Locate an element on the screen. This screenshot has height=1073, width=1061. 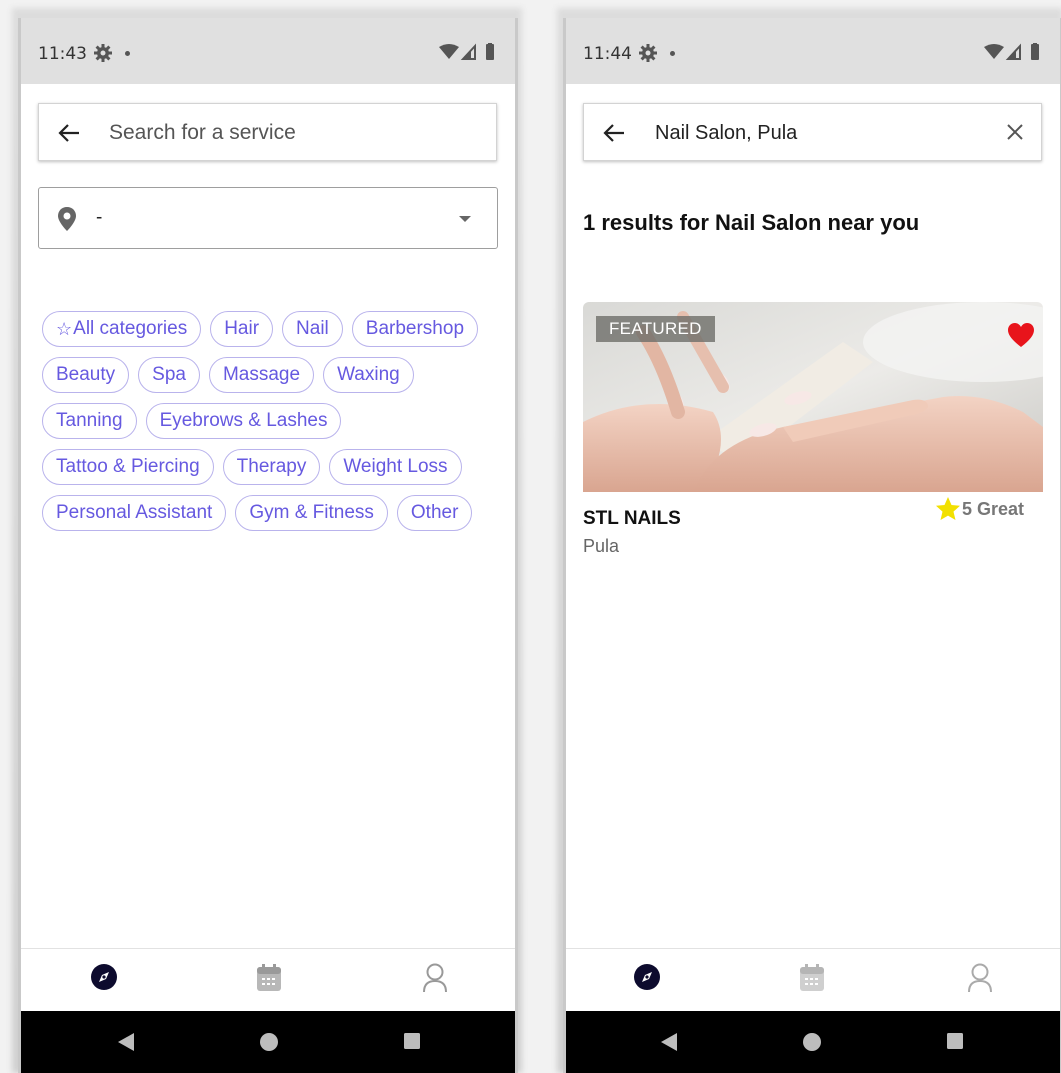
category-chip-spa: Spa is located at coordinates (169, 375).